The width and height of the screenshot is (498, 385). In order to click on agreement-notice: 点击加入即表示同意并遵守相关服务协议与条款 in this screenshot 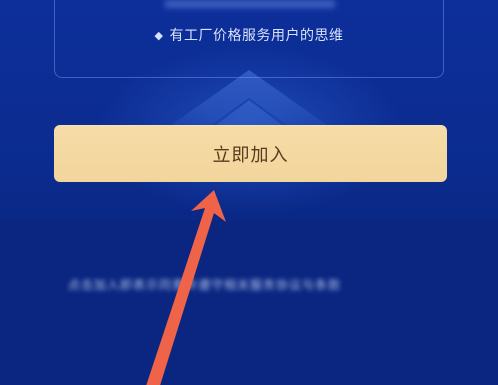, I will do `click(249, 285)`.